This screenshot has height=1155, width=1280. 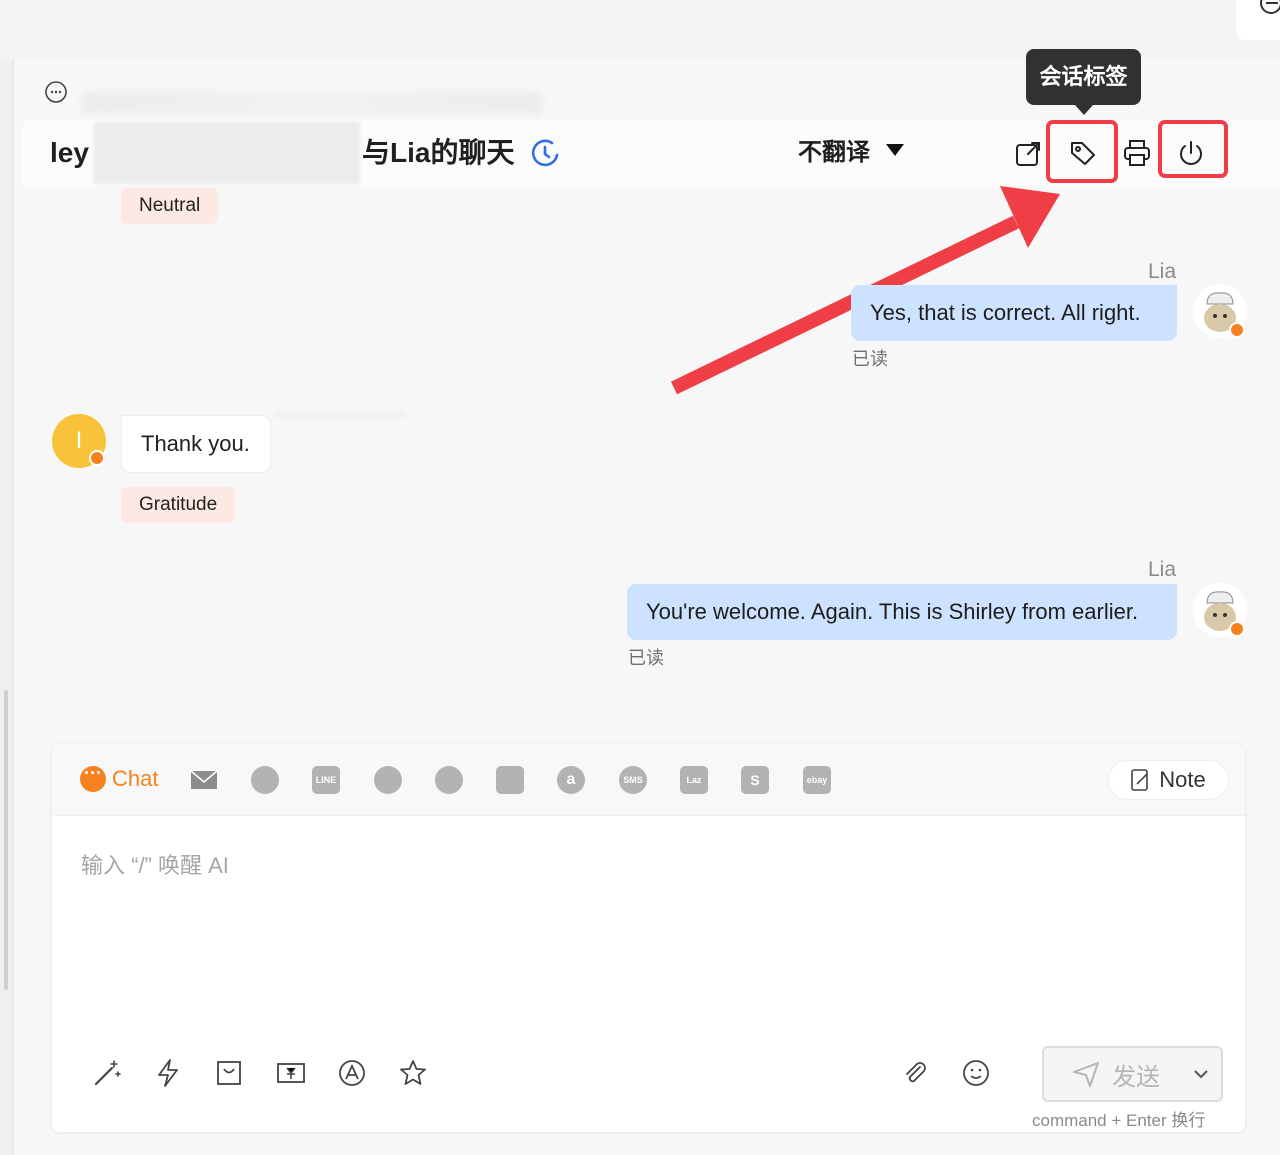 I want to click on whatsapp-icon, so click(x=265, y=780).